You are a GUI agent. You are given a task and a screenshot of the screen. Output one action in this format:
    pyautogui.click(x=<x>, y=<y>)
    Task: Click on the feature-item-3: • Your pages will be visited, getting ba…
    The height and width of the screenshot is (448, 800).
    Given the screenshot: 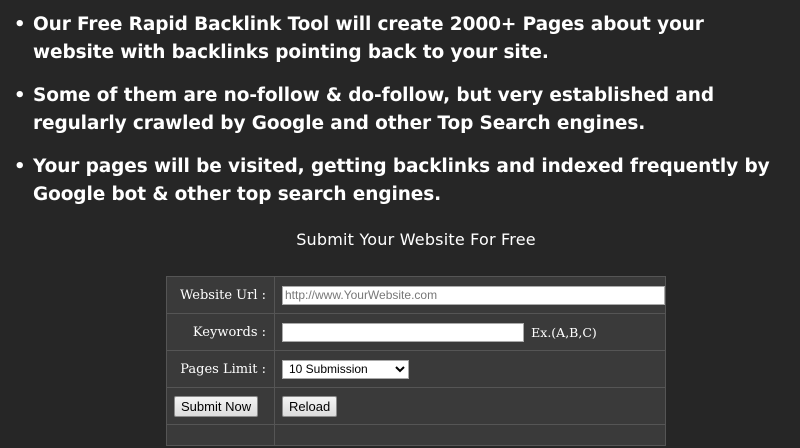 What is the action you would take?
    pyautogui.click(x=402, y=181)
    